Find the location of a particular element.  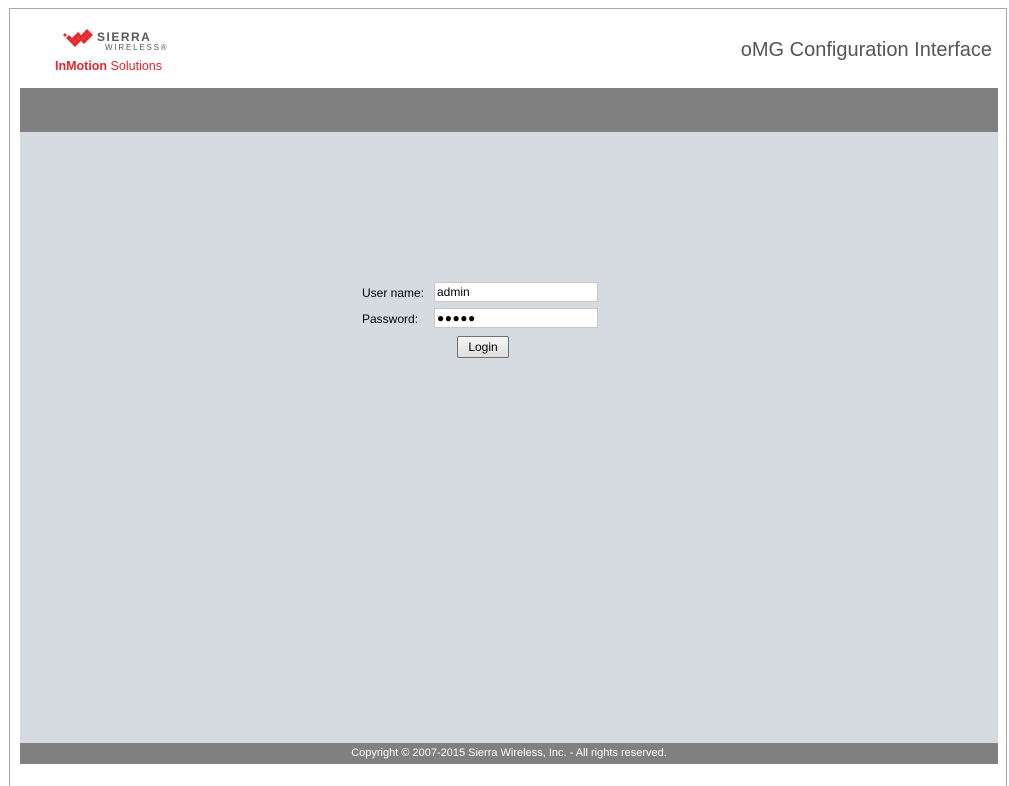

logo-tagline-bold: InMotion is located at coordinates (81, 66).